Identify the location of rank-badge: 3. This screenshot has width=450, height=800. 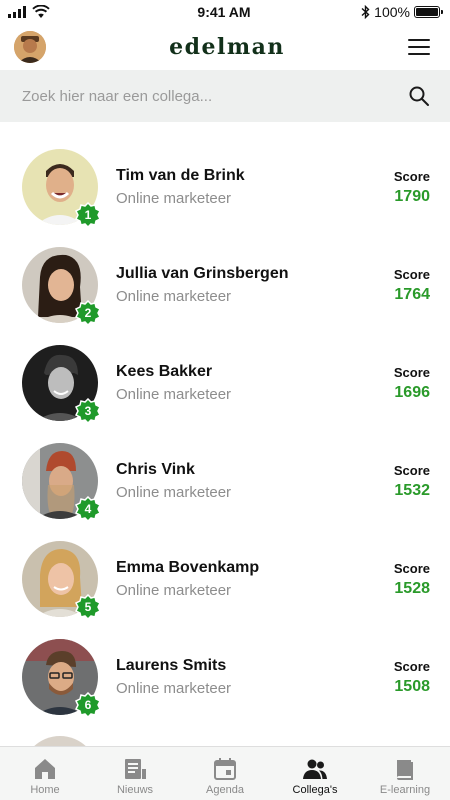
(88, 411).